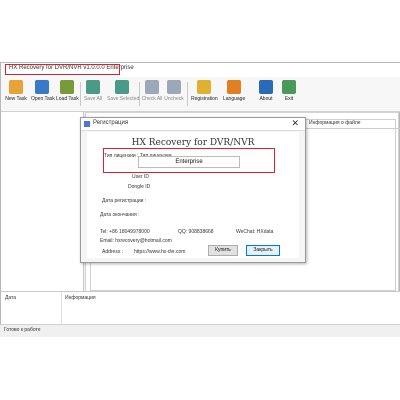 The width and height of the screenshot is (400, 400). What do you see at coordinates (136, 241) in the screenshot?
I see `email-text: Email: hxrecovery@hotmail.com` at bounding box center [136, 241].